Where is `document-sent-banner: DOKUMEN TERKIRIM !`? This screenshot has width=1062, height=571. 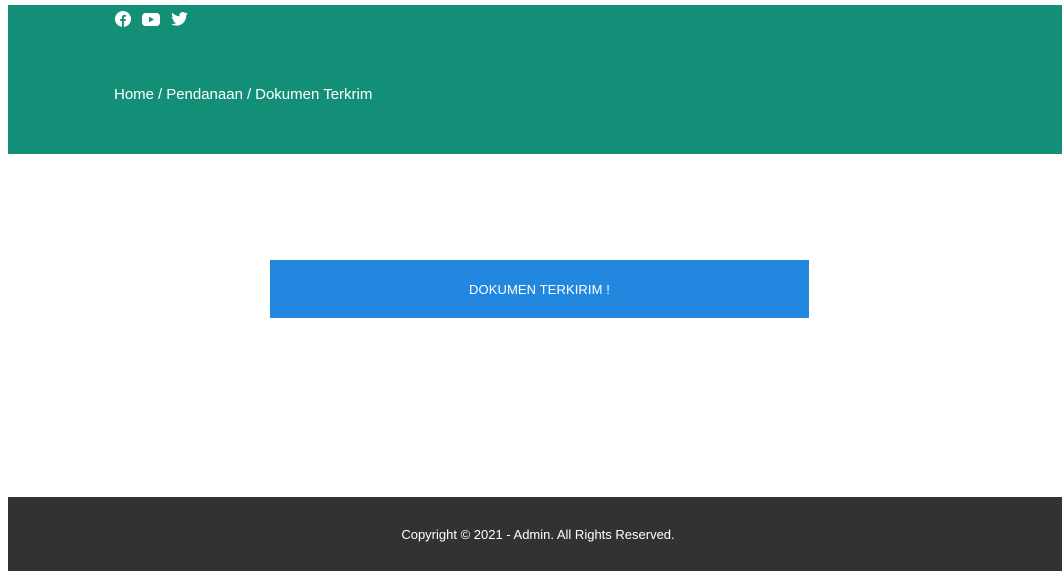 document-sent-banner: DOKUMEN TERKIRIM ! is located at coordinates (539, 289).